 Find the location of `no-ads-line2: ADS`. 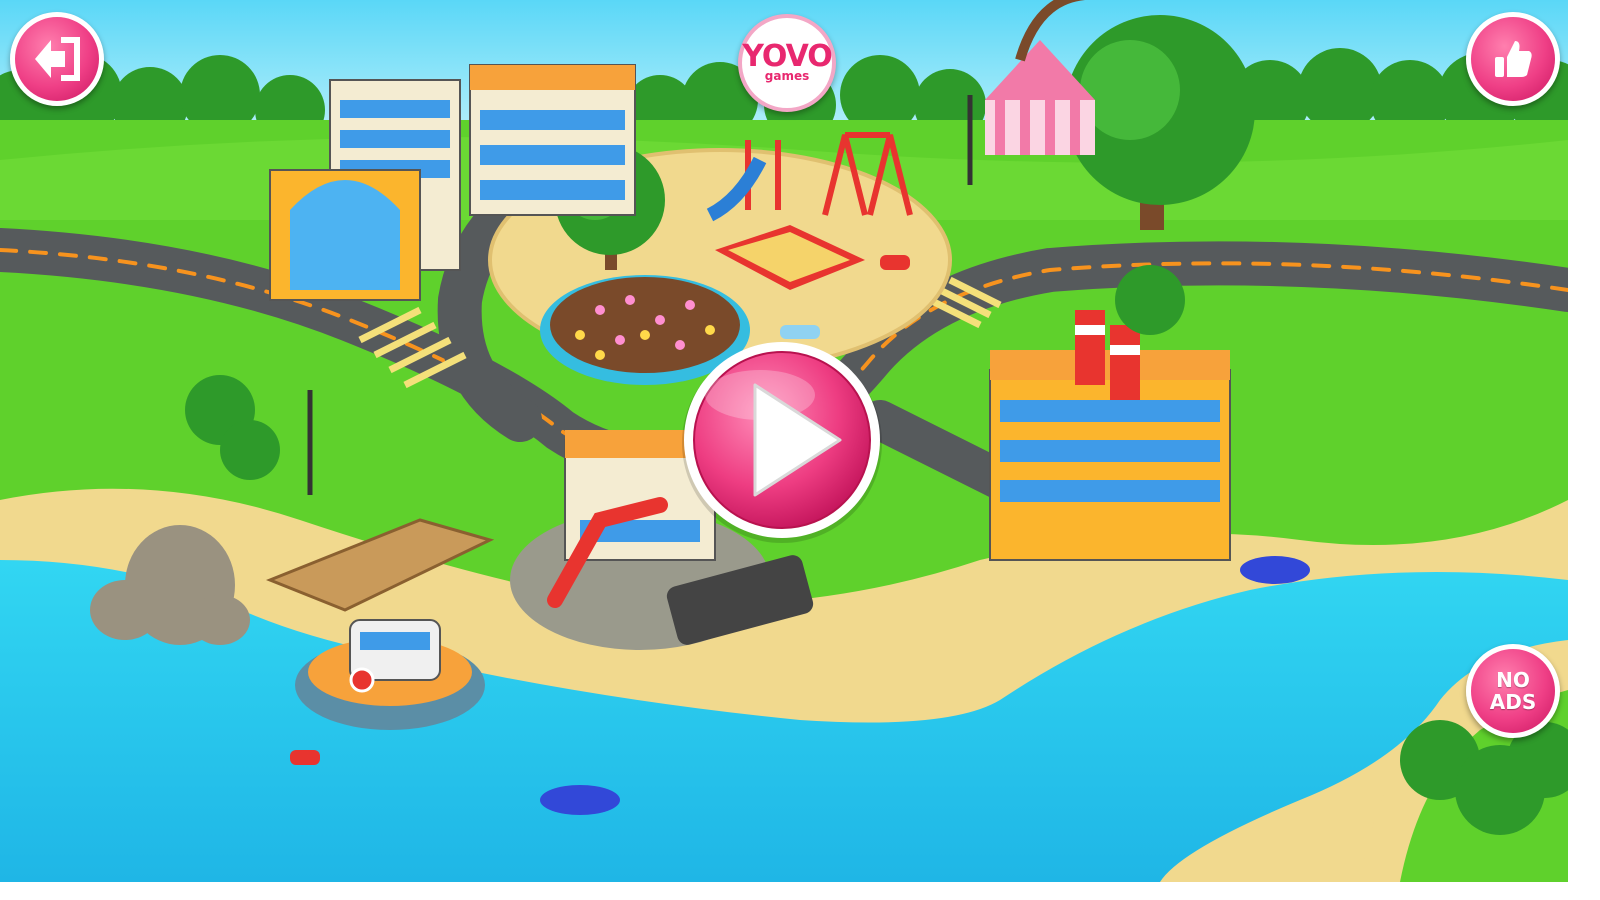

no-ads-line2: ADS is located at coordinates (1513, 702).